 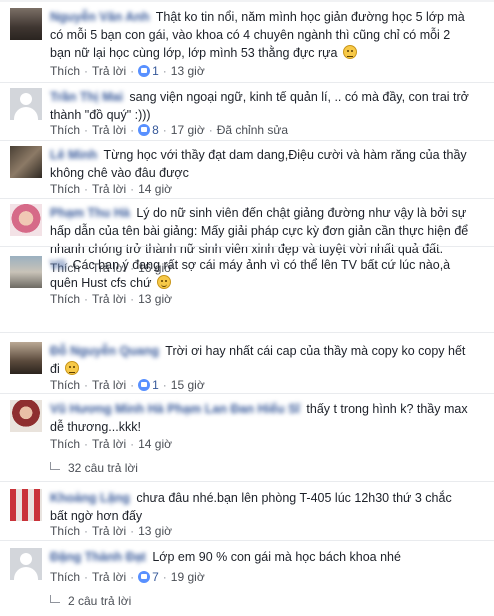 What do you see at coordinates (104, 351) in the screenshot?
I see `commenter-name: Đỗ Nguyễn Quang` at bounding box center [104, 351].